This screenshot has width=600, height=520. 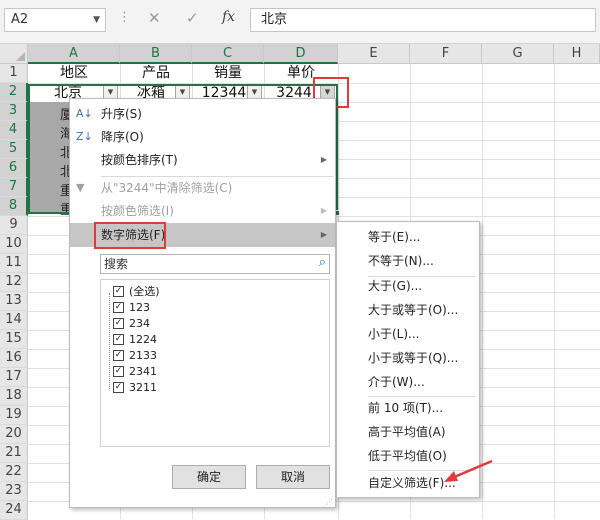 I want to click on row-header: 9, so click(x=14, y=225).